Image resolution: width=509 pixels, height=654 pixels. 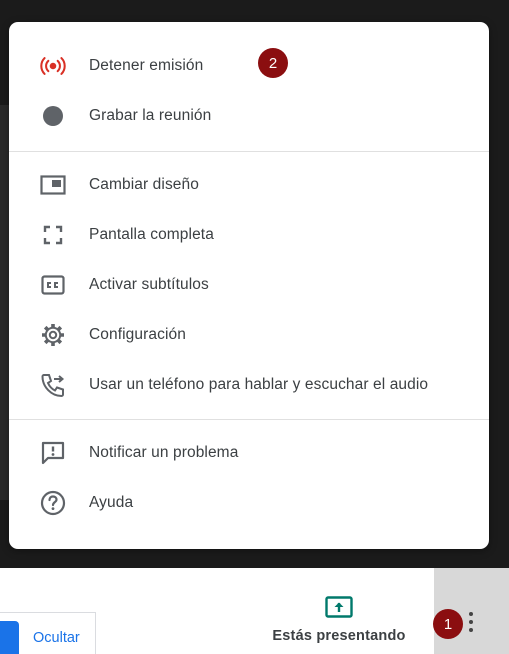 I want to click on step-badge-1: 1, so click(x=448, y=624).